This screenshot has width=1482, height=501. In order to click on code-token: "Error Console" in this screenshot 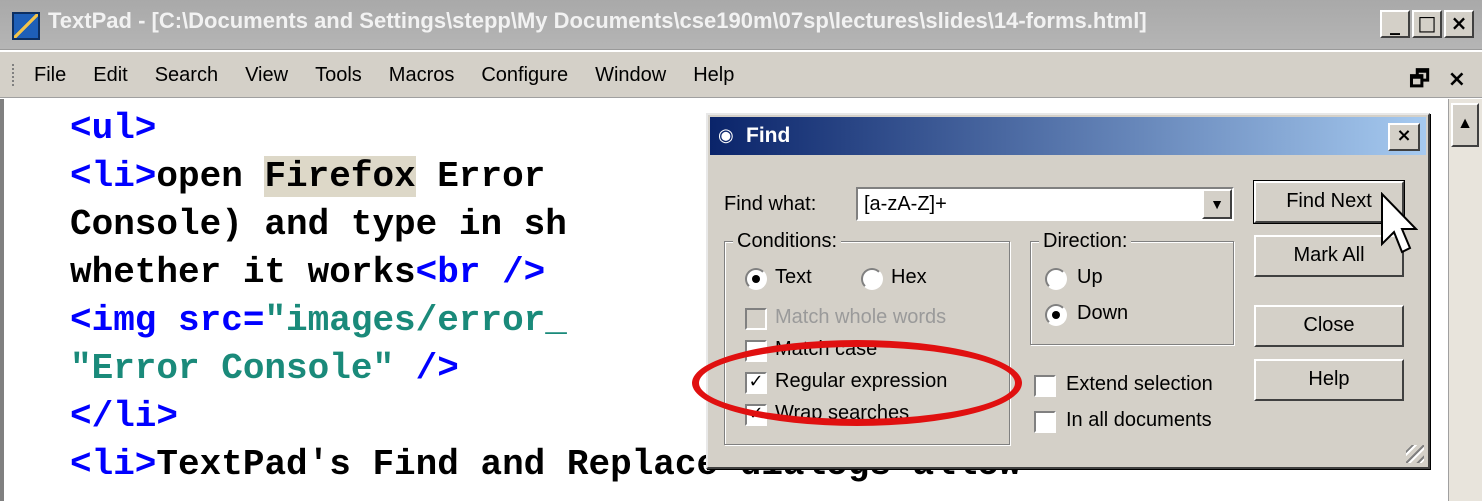, I will do `click(232, 368)`.